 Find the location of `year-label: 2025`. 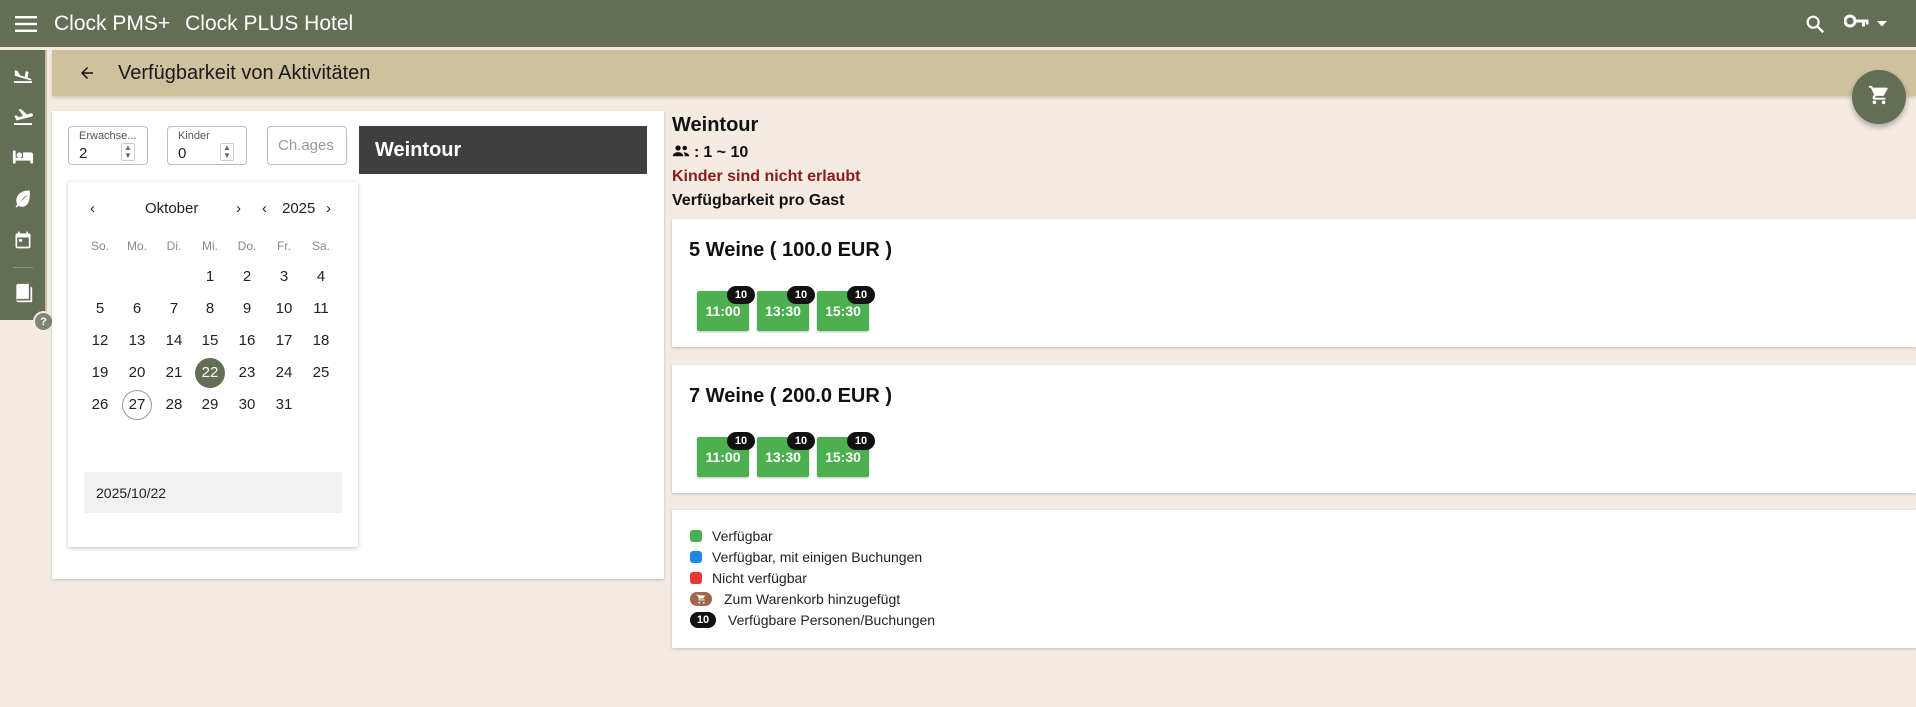

year-label: 2025 is located at coordinates (298, 208).